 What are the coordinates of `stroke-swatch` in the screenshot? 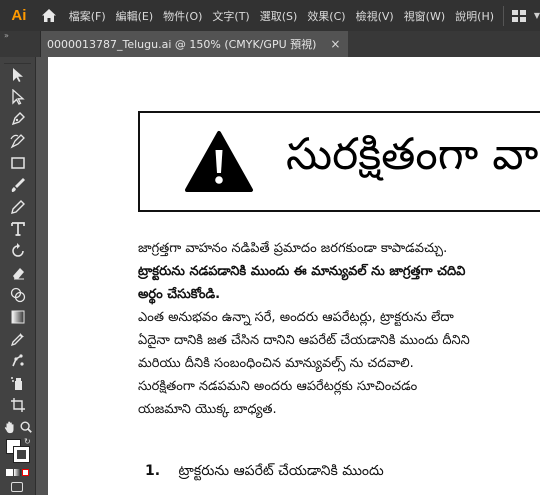 It's located at (21, 454).